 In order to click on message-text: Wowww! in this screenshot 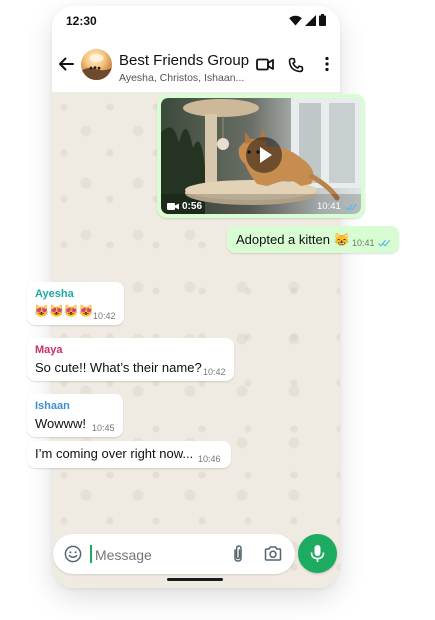, I will do `click(61, 423)`.